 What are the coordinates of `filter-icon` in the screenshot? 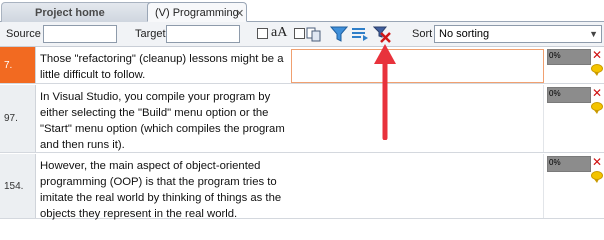 It's located at (339, 34).